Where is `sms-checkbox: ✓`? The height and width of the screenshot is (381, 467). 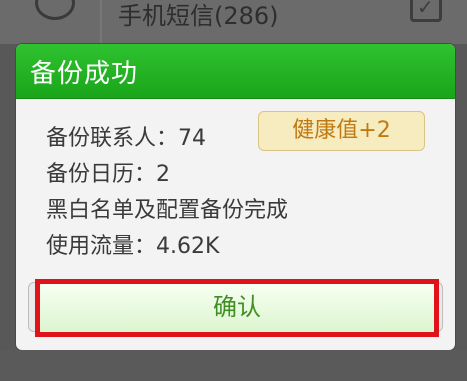
sms-checkbox: ✓ is located at coordinates (426, 11).